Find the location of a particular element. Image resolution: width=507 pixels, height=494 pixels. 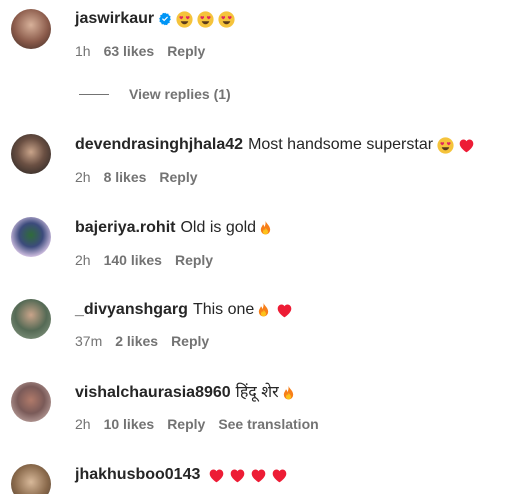

comment-text: Most handsome superstar is located at coordinates (341, 144).